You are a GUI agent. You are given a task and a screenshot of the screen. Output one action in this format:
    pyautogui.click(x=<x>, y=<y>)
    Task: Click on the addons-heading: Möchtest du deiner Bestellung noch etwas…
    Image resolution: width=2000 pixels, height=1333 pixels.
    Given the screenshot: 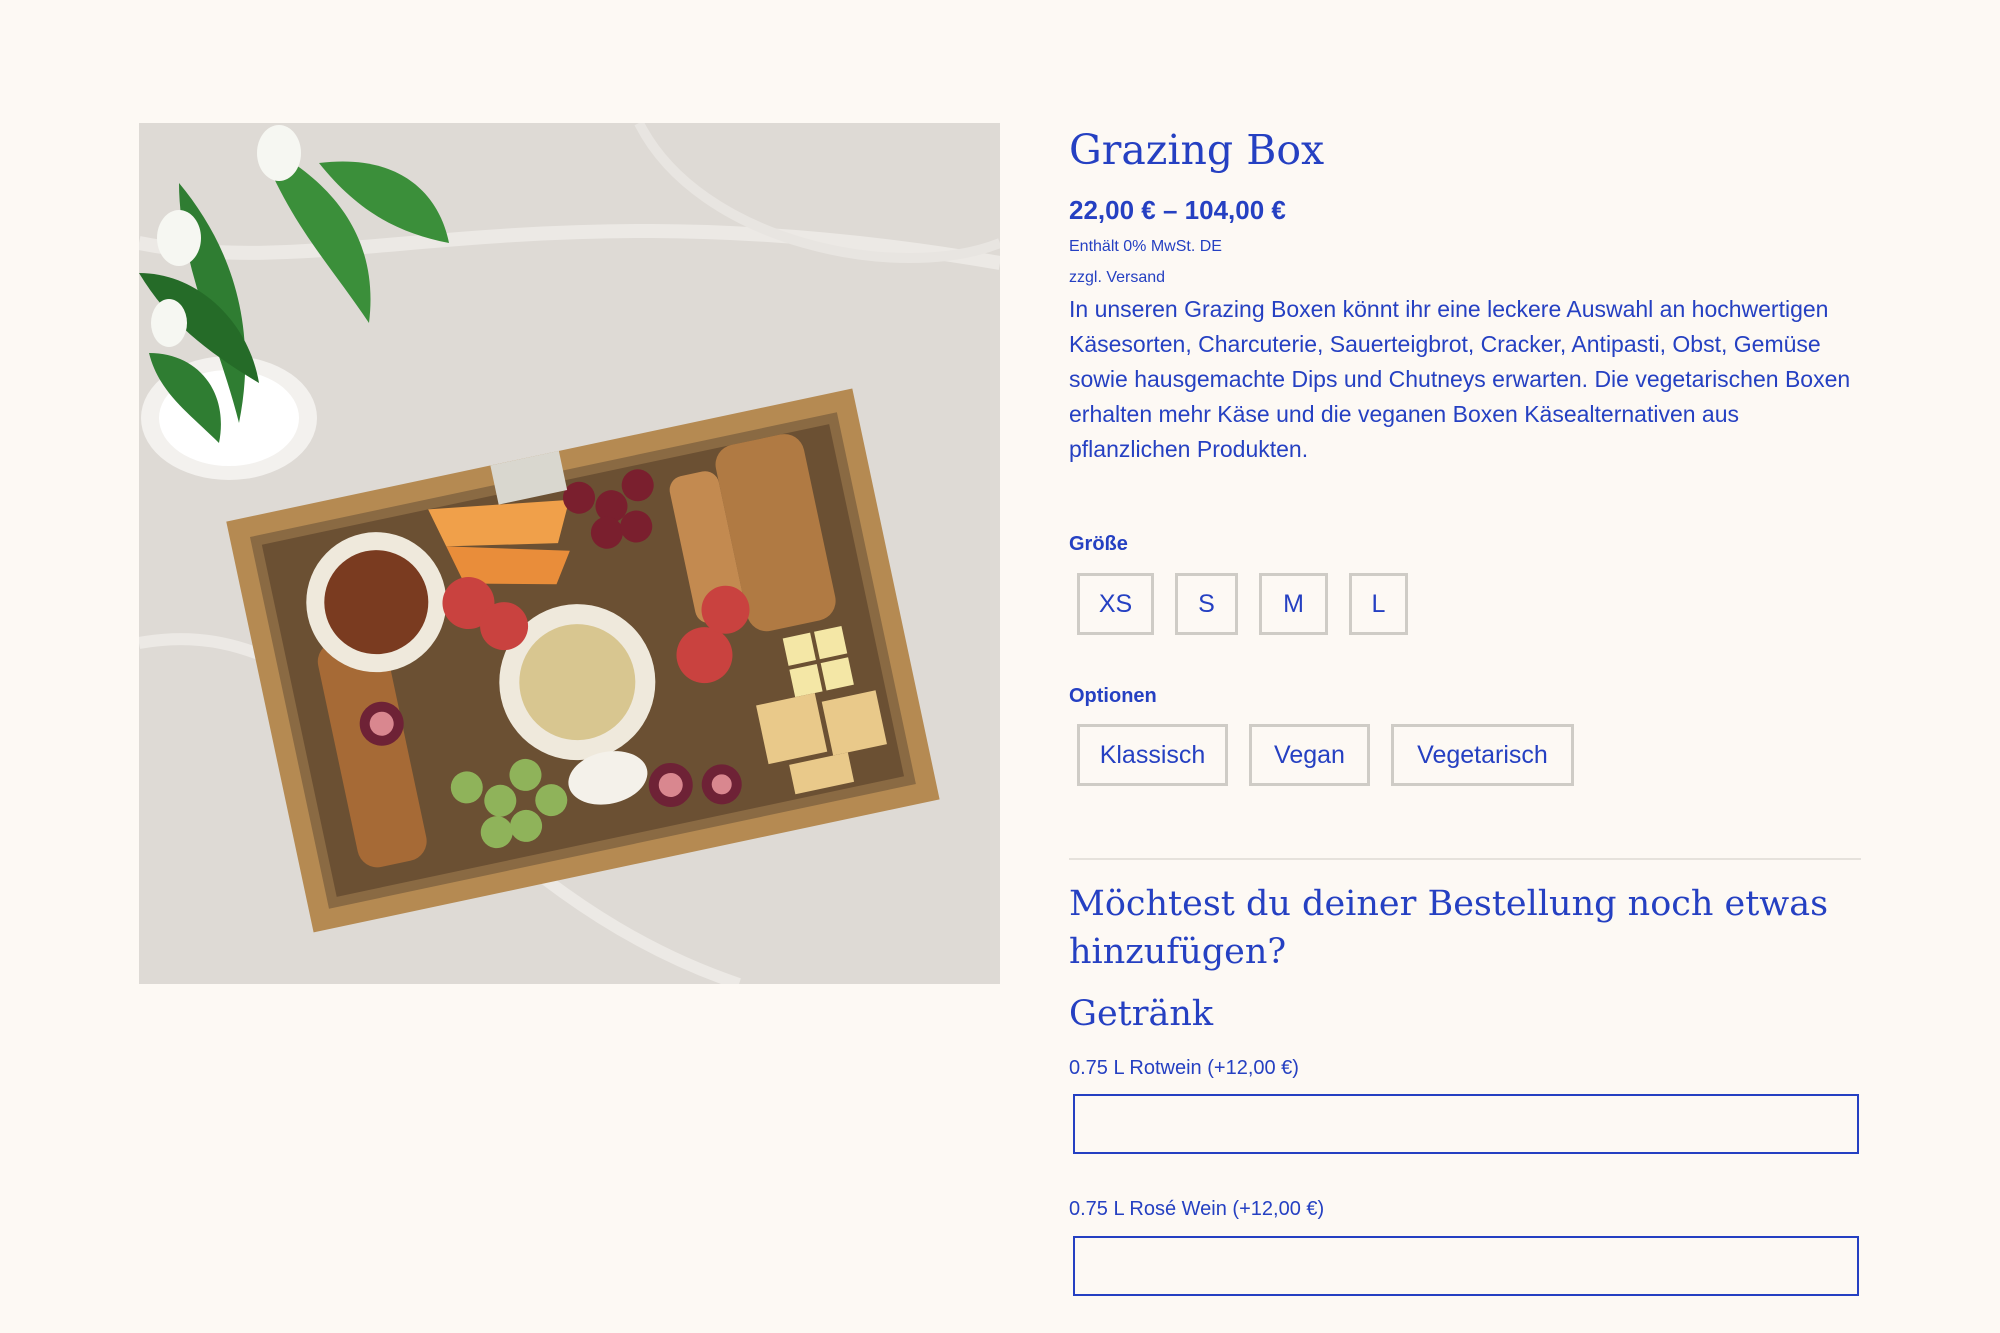 What is the action you would take?
    pyautogui.click(x=1449, y=928)
    